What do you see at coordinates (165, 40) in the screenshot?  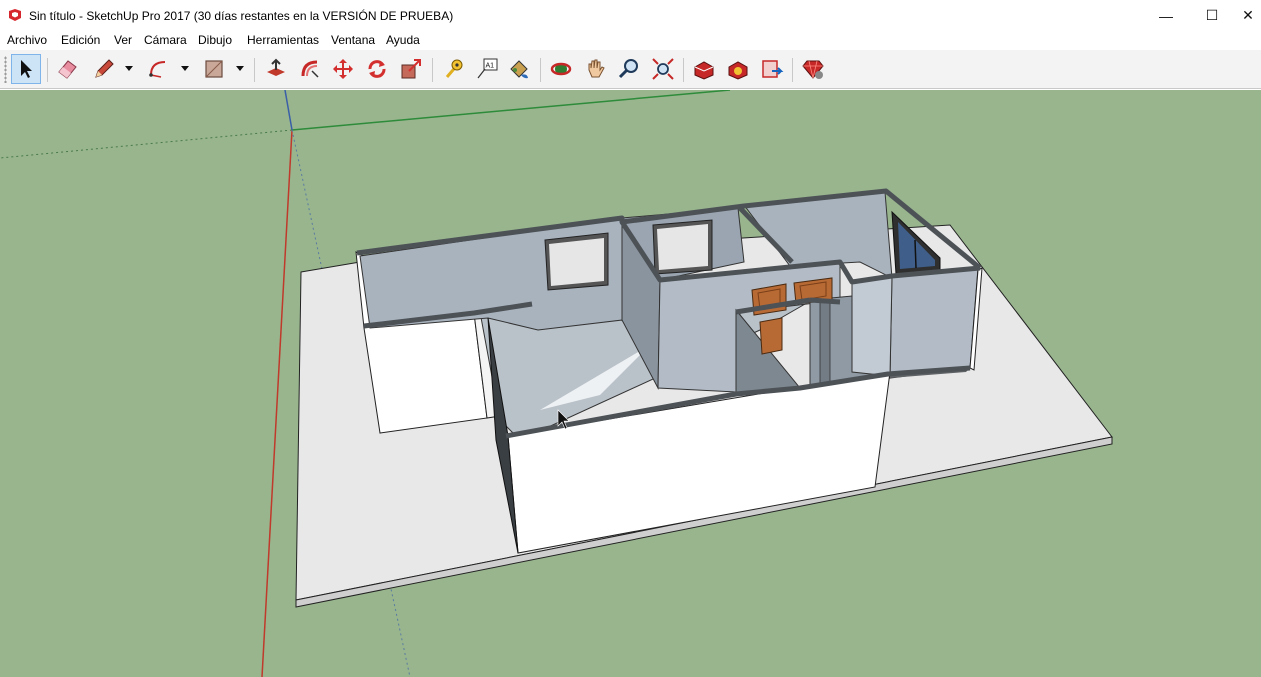 I see `menu-camara: Cámara` at bounding box center [165, 40].